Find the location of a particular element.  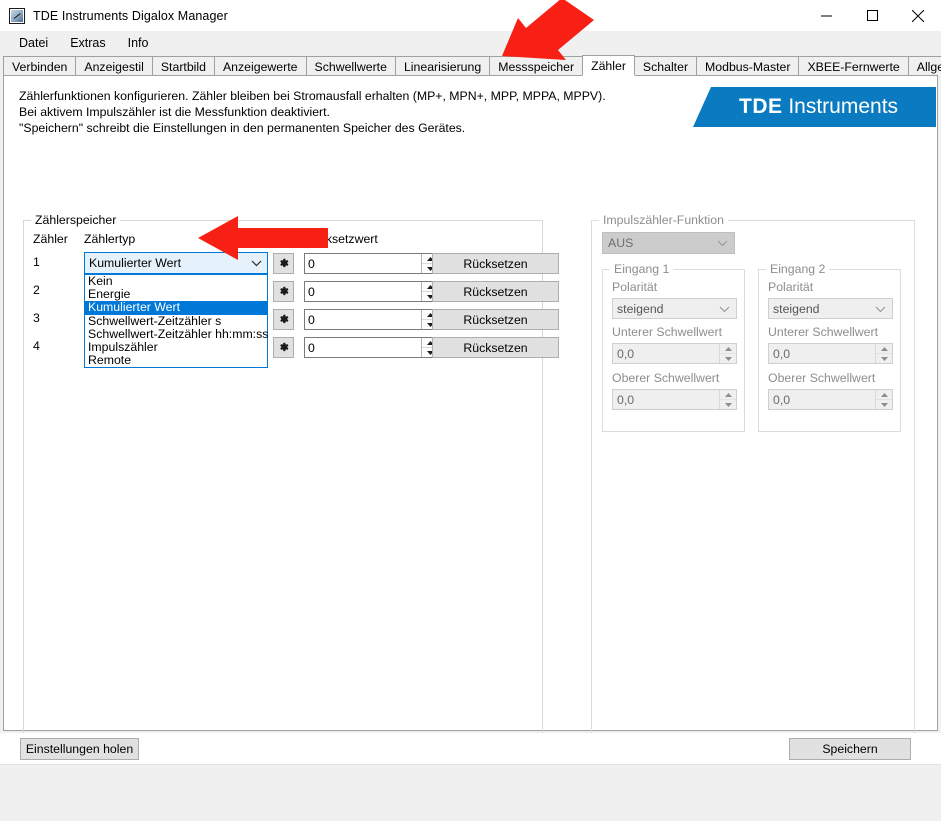

input-2-lower-threshold-value: 0,0 is located at coordinates (782, 353).